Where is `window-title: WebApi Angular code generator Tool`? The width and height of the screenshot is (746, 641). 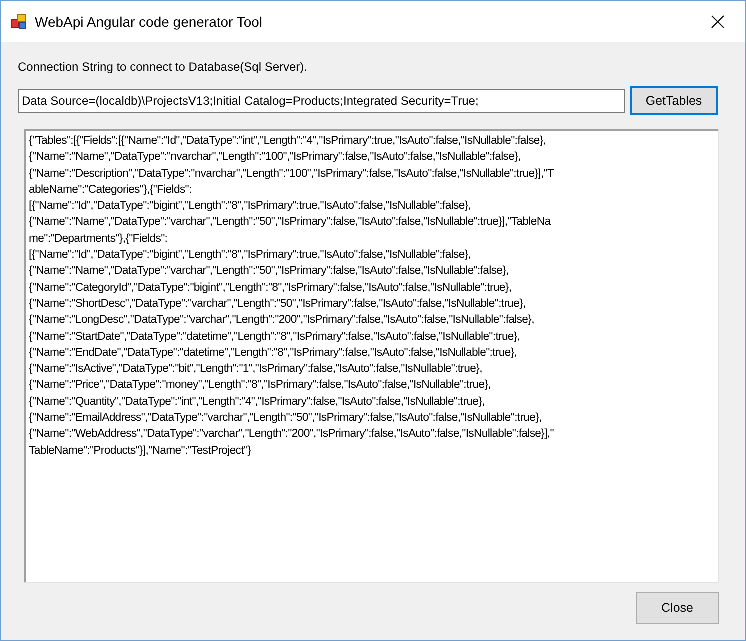
window-title: WebApi Angular code generator Tool is located at coordinates (149, 22).